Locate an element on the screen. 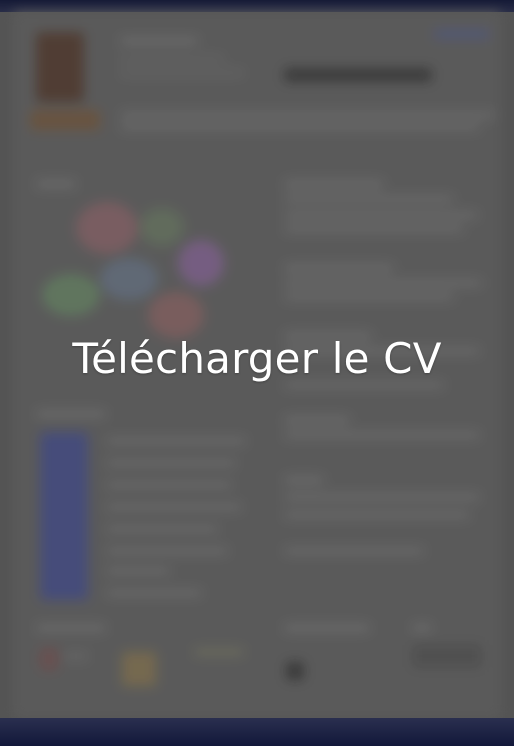 The width and height of the screenshot is (514, 746). download-cv-link: Télécharger le CV is located at coordinates (257, 359).